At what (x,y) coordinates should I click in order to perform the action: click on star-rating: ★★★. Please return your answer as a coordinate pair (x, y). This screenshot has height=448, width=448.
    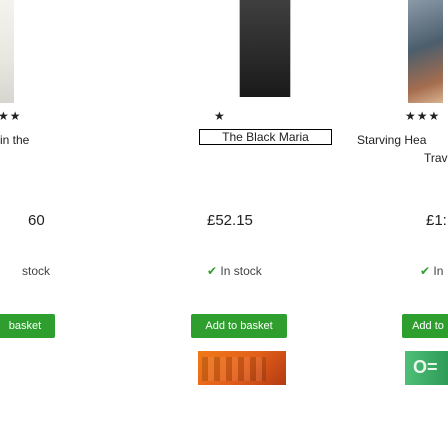
    Looking at the image, I should click on (423, 116).